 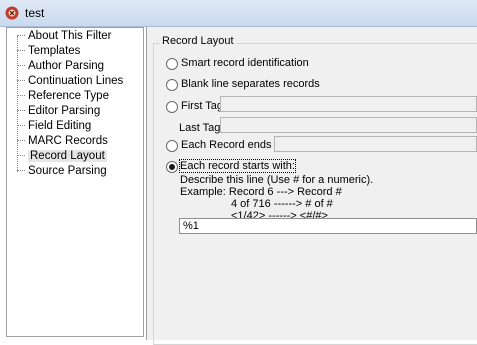 I want to click on blank-line-label: Blank line separates records, so click(x=250, y=84).